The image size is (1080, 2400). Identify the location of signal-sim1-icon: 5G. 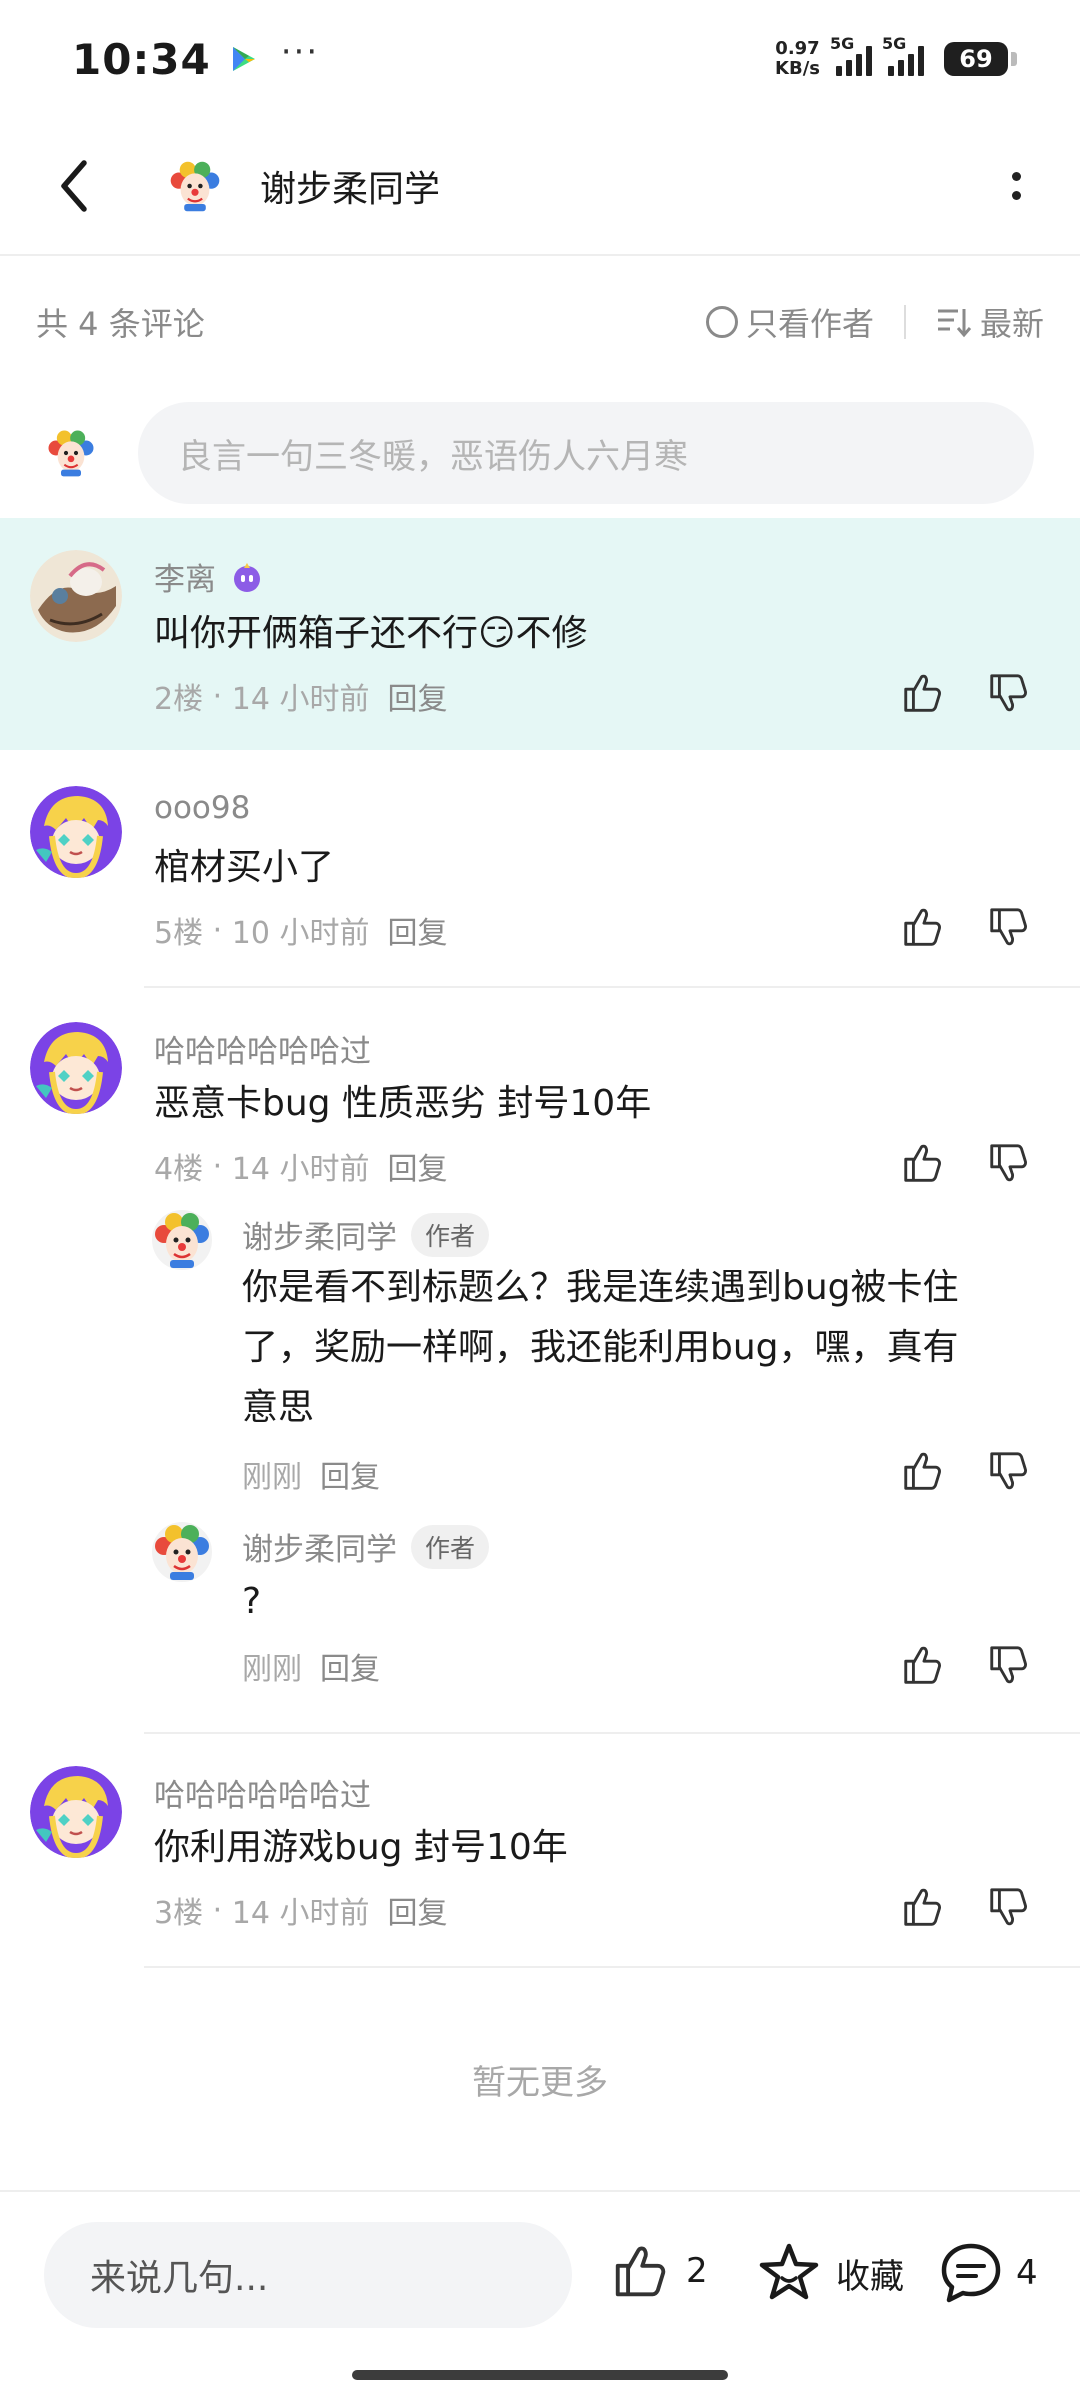
(851, 55).